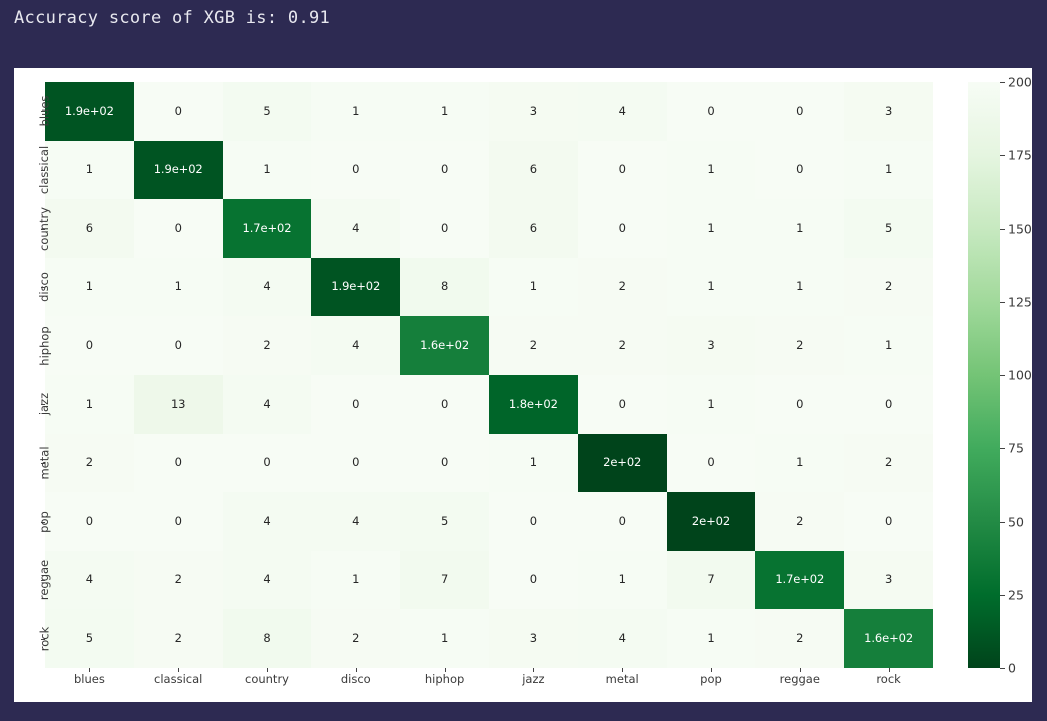 The width and height of the screenshot is (1047, 721). I want to click on colorbar: 0 25 50 75 100 125 150 175 200, so click(1000, 375).